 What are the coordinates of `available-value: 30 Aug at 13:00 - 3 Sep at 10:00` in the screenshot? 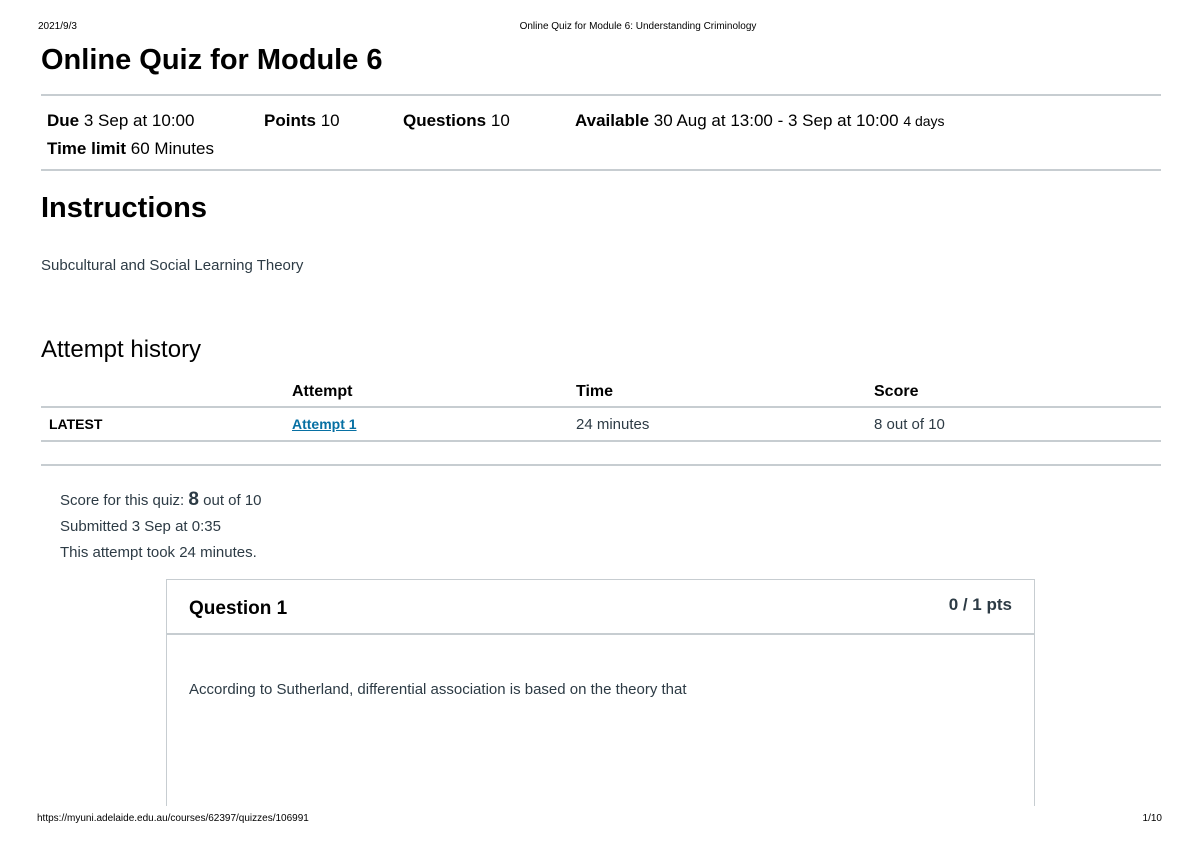 It's located at (776, 120).